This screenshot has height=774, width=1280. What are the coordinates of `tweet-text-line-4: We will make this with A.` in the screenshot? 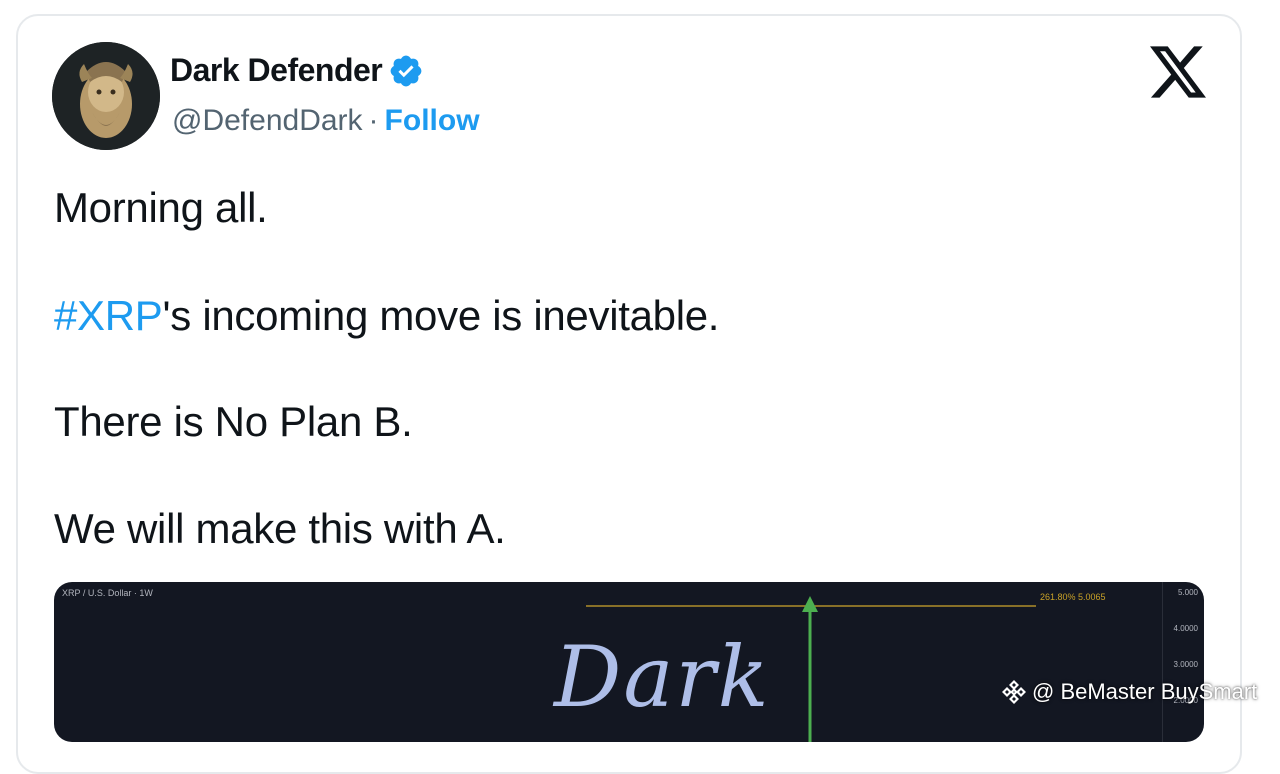 It's located at (280, 528).